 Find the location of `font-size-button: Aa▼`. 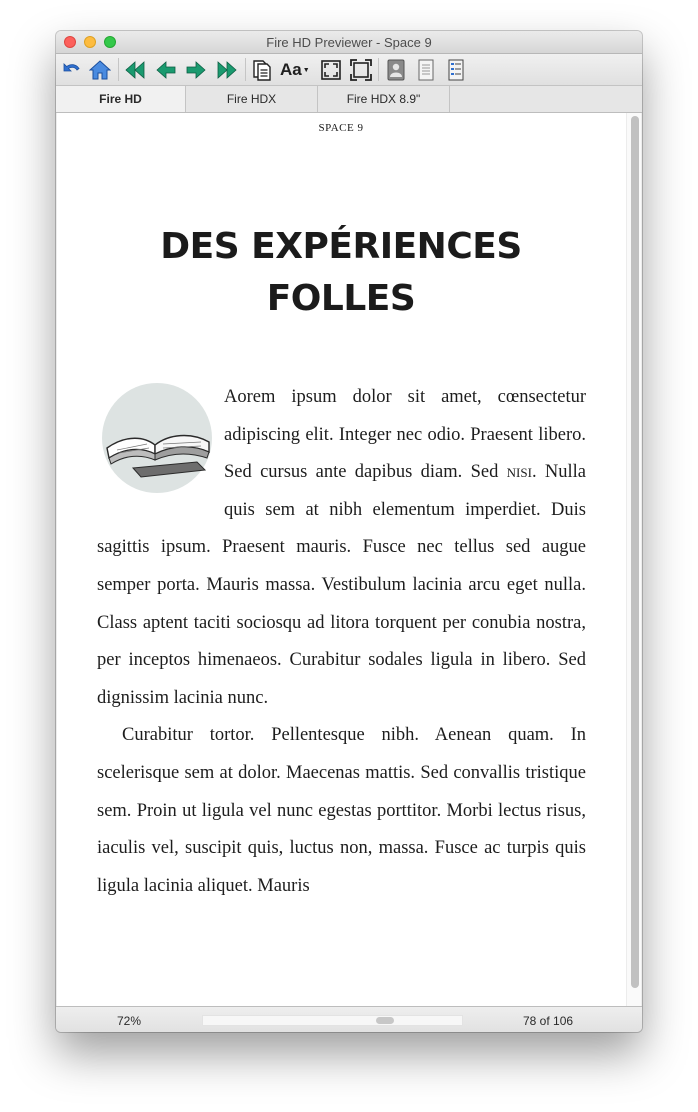

font-size-button: Aa▼ is located at coordinates (297, 70).